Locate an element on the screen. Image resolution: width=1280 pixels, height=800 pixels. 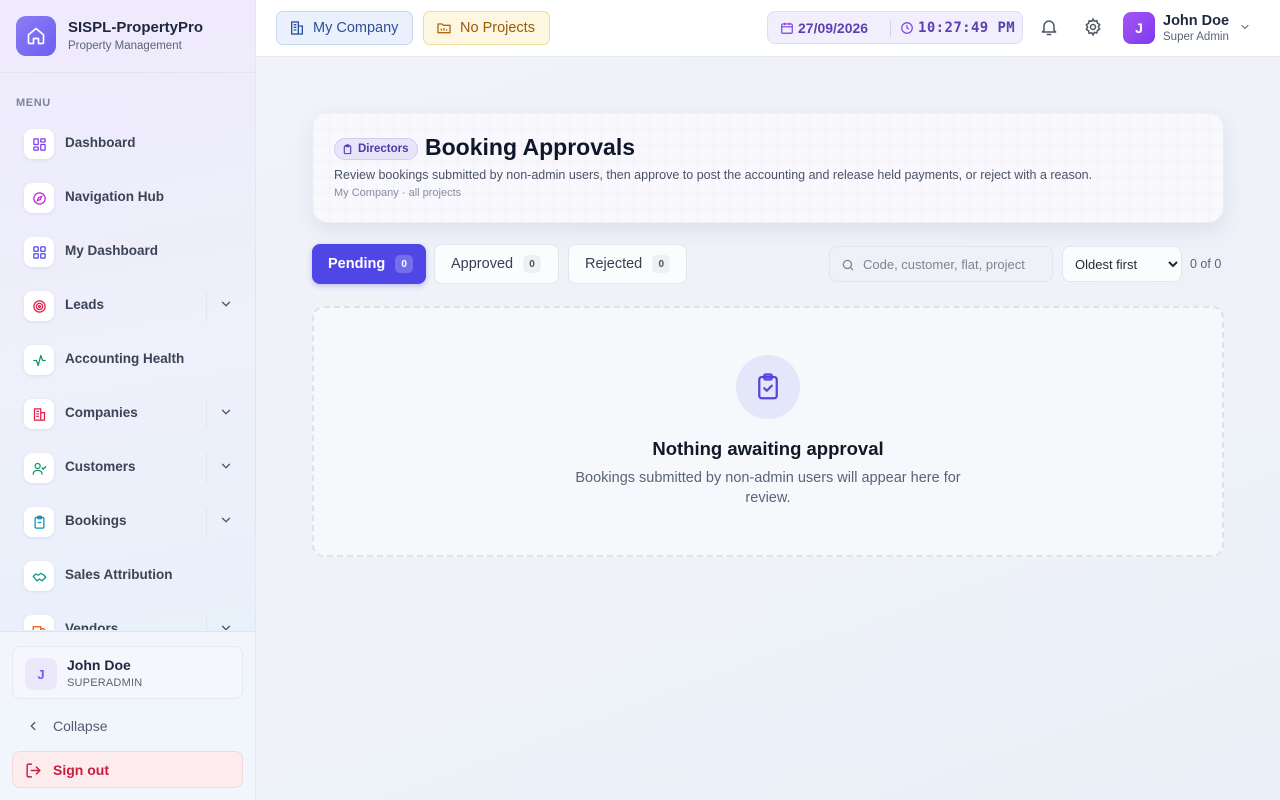
sidebar-item-label: Vendors is located at coordinates (92, 625).